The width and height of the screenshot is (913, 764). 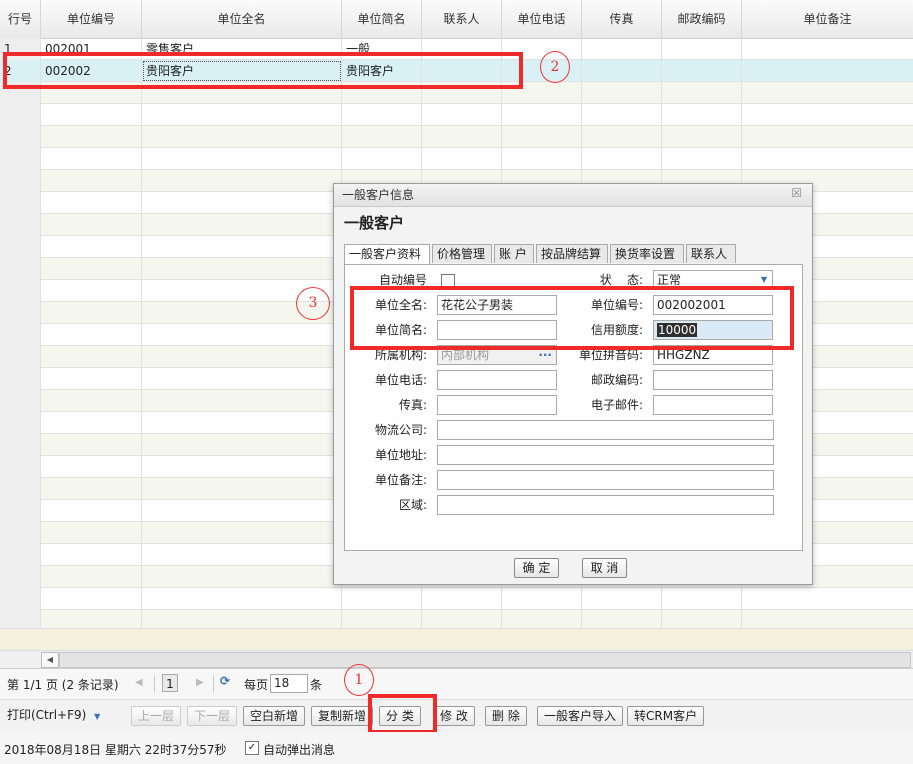 I want to click on remark-input, so click(x=605, y=480).